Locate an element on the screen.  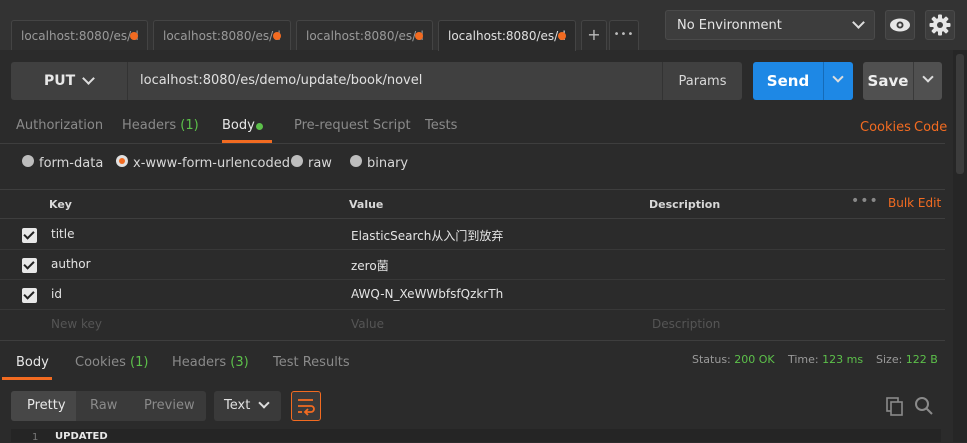
response-tab-test-results: Test Results is located at coordinates (311, 362).